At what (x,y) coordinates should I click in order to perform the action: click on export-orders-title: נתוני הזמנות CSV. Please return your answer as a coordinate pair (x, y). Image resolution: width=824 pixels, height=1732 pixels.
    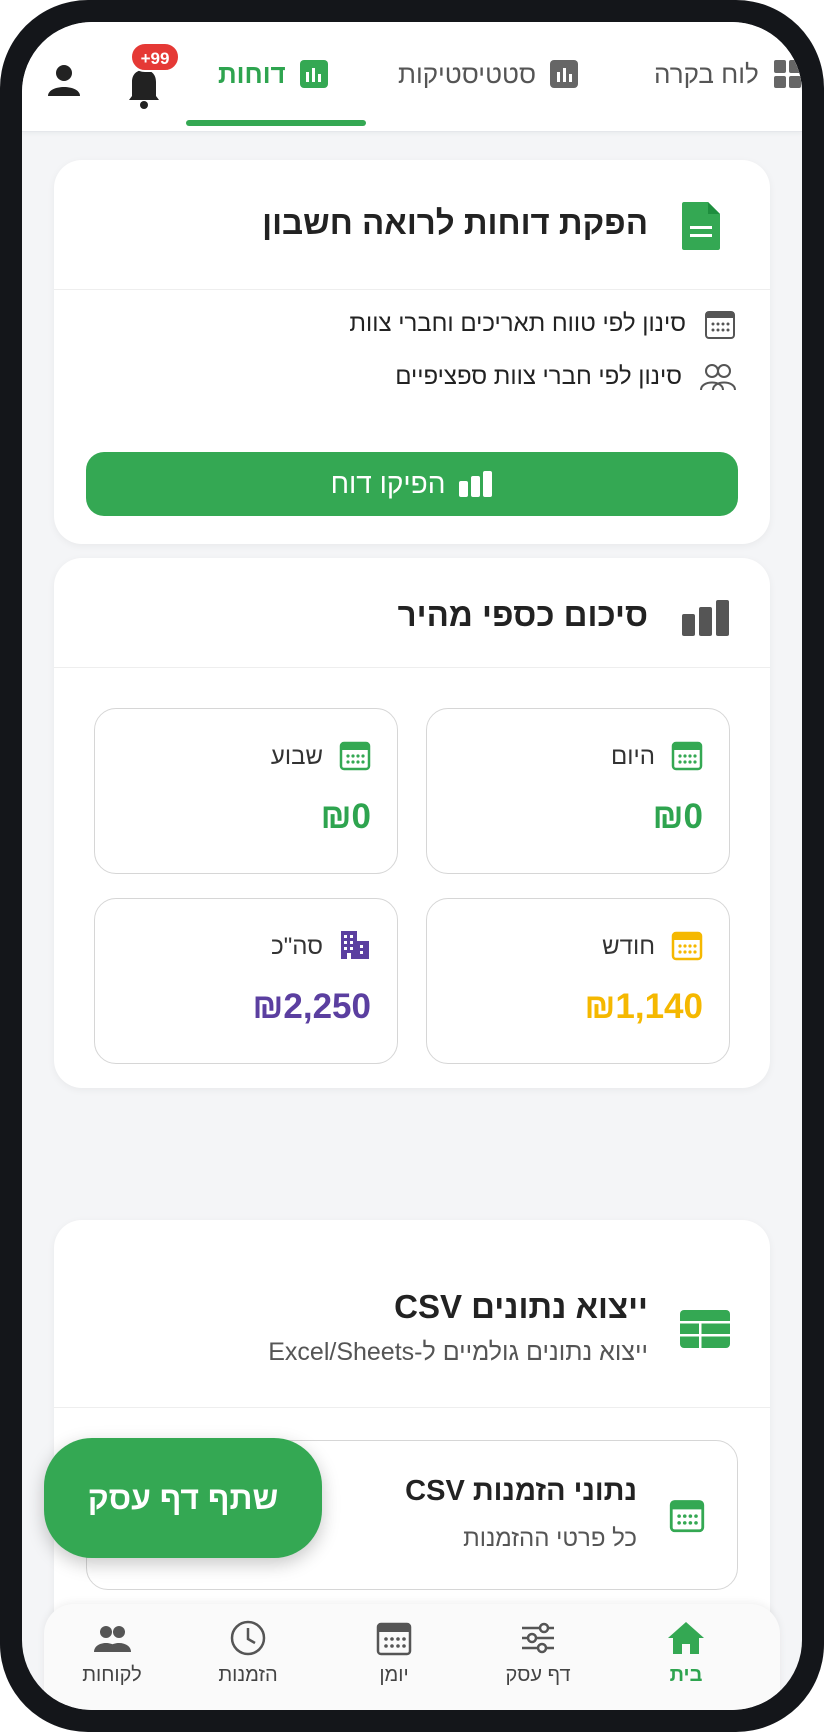
    Looking at the image, I should click on (521, 1491).